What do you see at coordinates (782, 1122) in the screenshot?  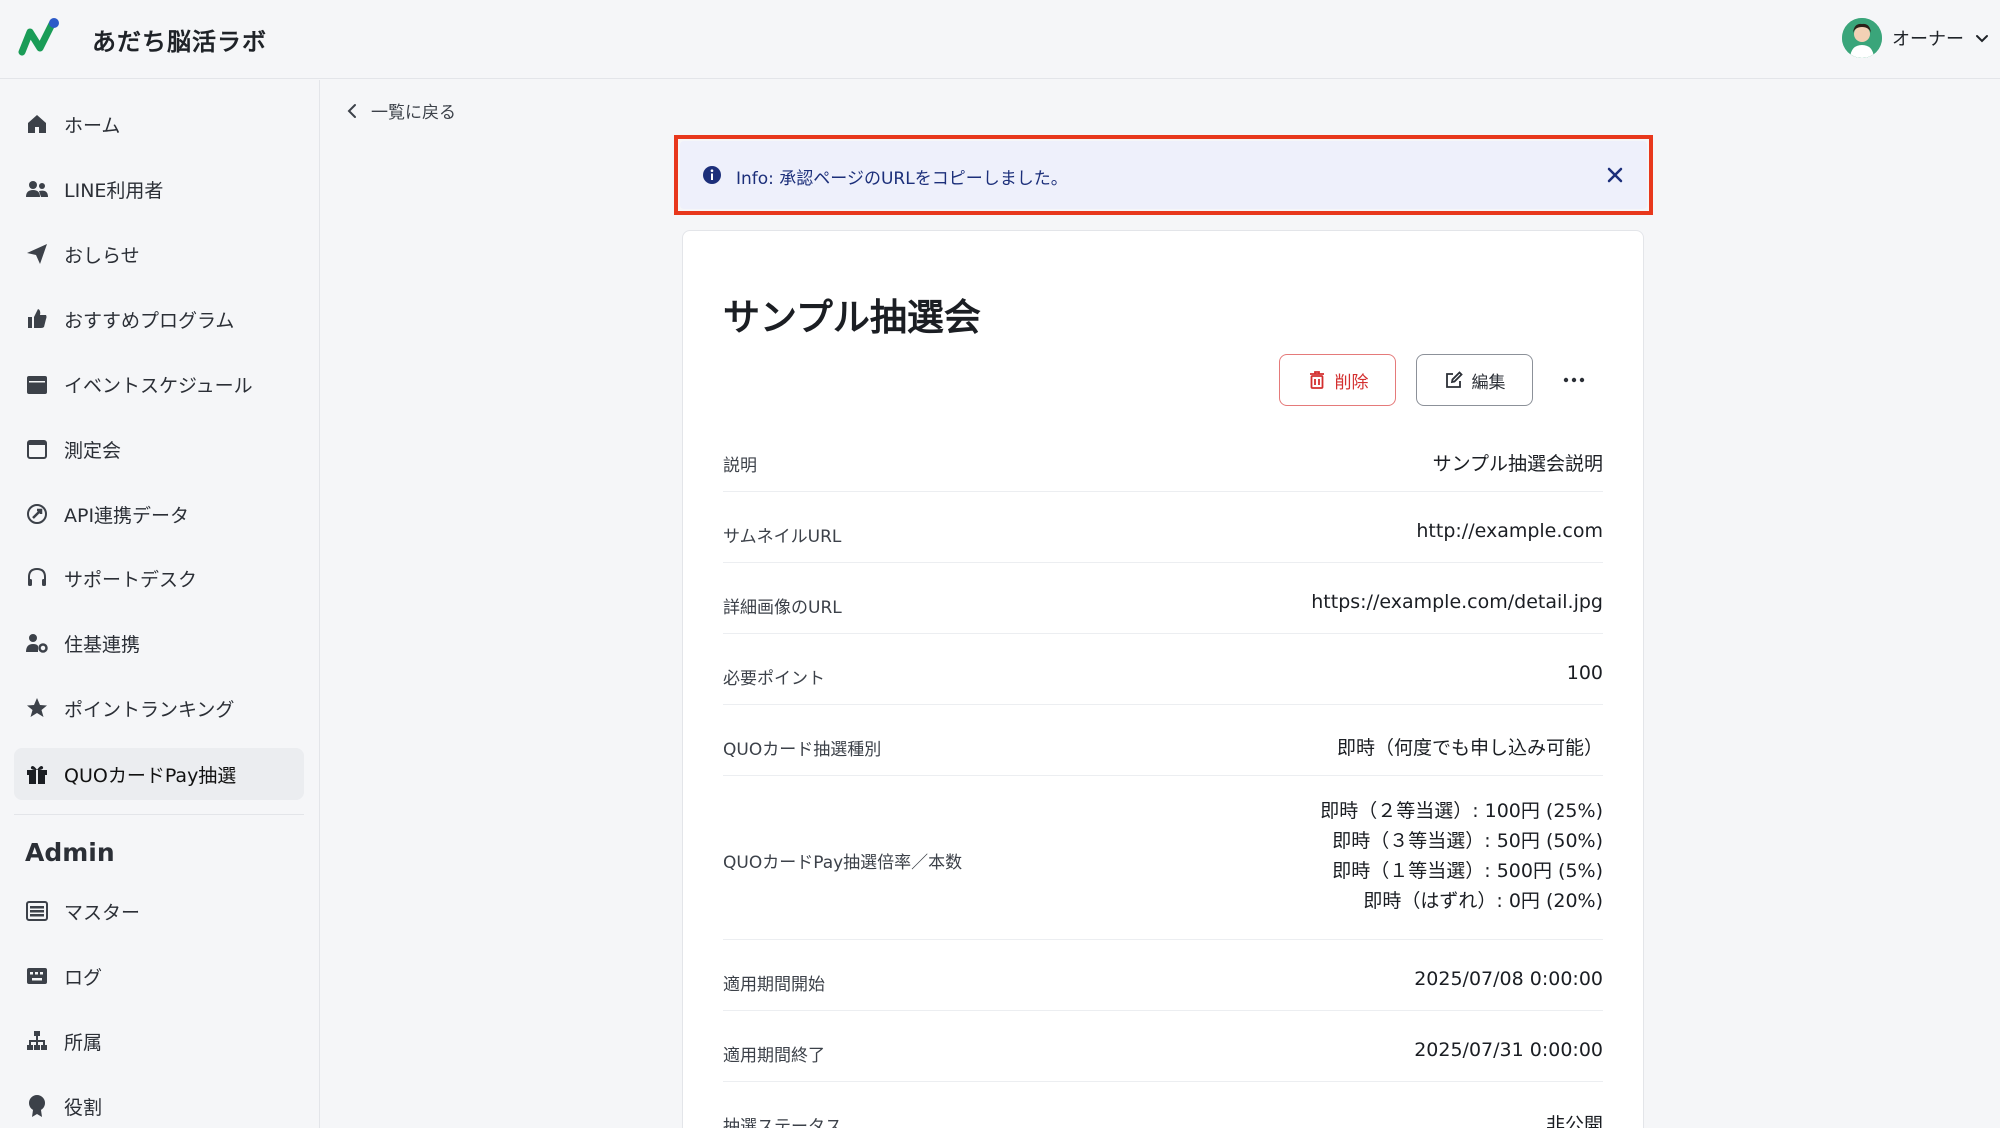 I see `detail-label: 抽選ステータス` at bounding box center [782, 1122].